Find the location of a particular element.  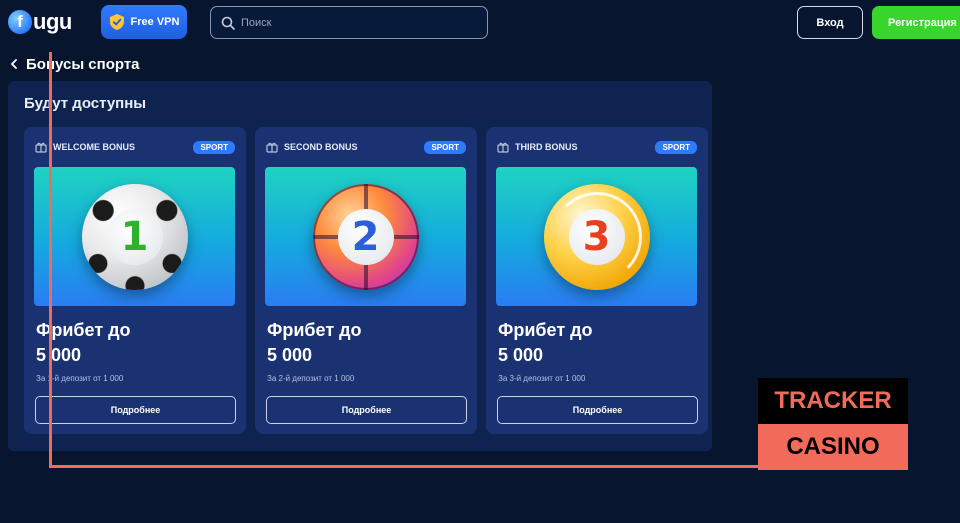

volleyball-icon: 3 is located at coordinates (596, 236).